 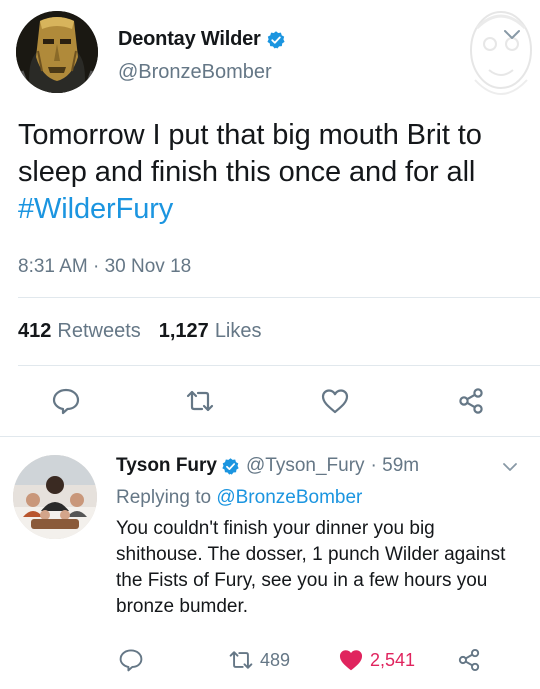 I want to click on share-button, so click(x=471, y=401).